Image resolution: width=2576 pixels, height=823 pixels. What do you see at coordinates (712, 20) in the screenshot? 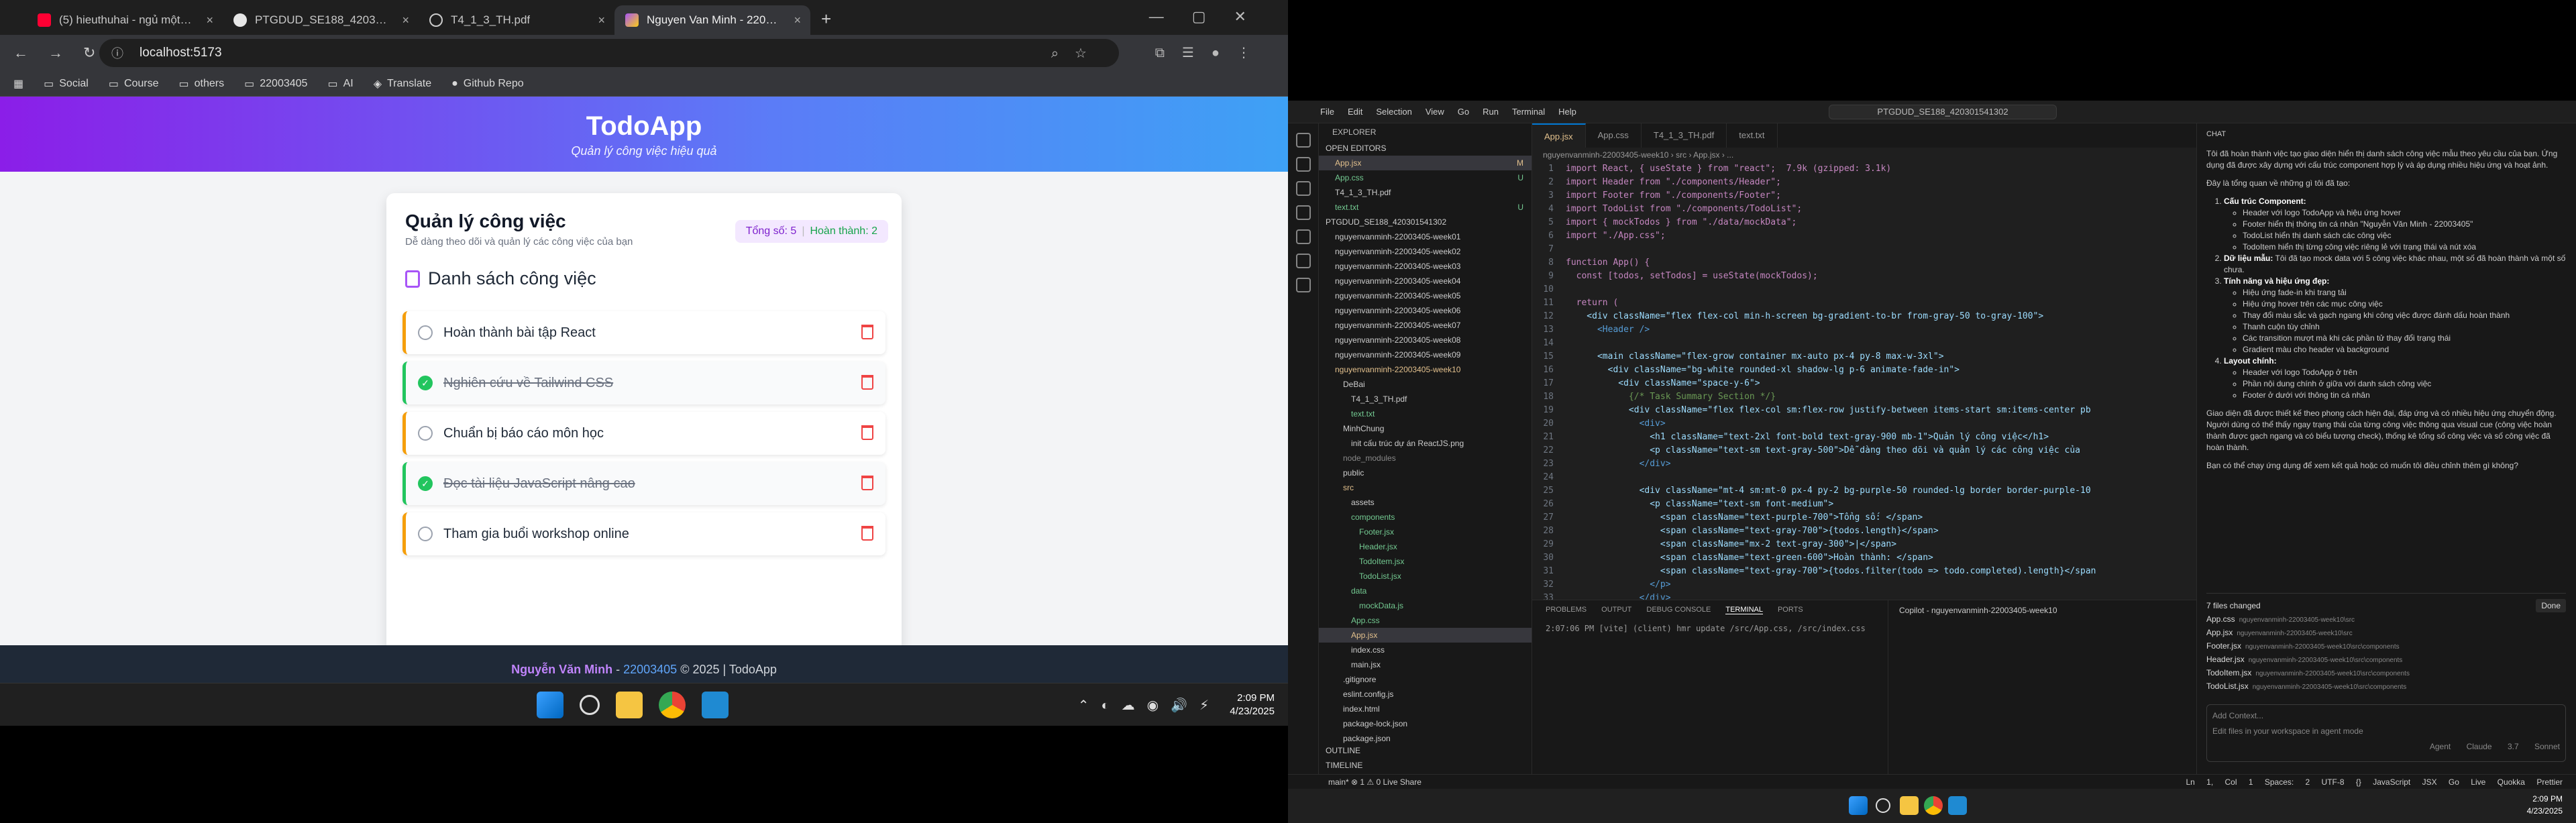
I see `browser-tab-4: Nguyen Van Minh - 22003405×` at bounding box center [712, 20].